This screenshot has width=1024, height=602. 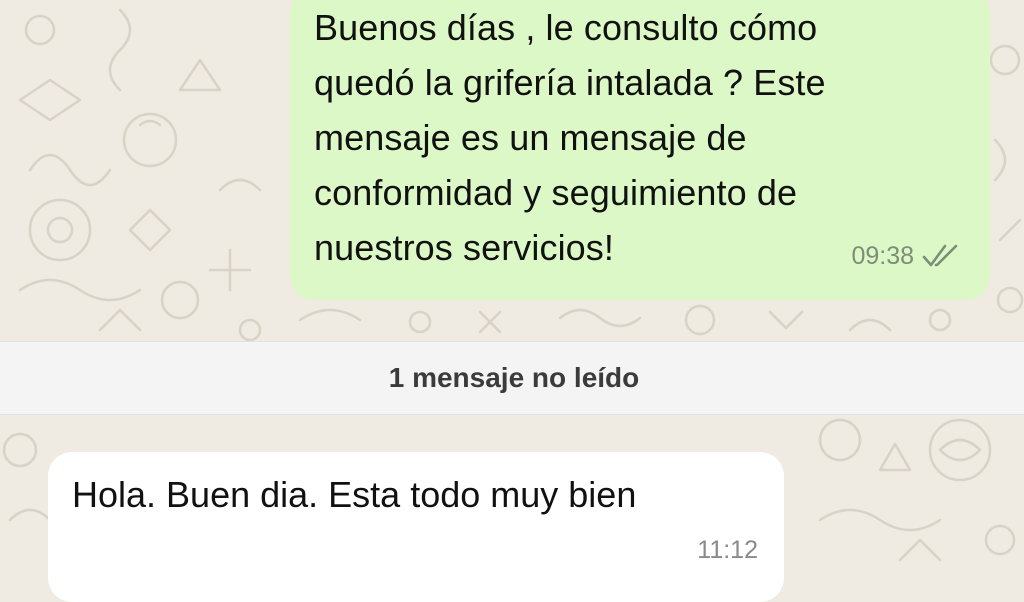 I want to click on message-time: 11:12, so click(x=727, y=550).